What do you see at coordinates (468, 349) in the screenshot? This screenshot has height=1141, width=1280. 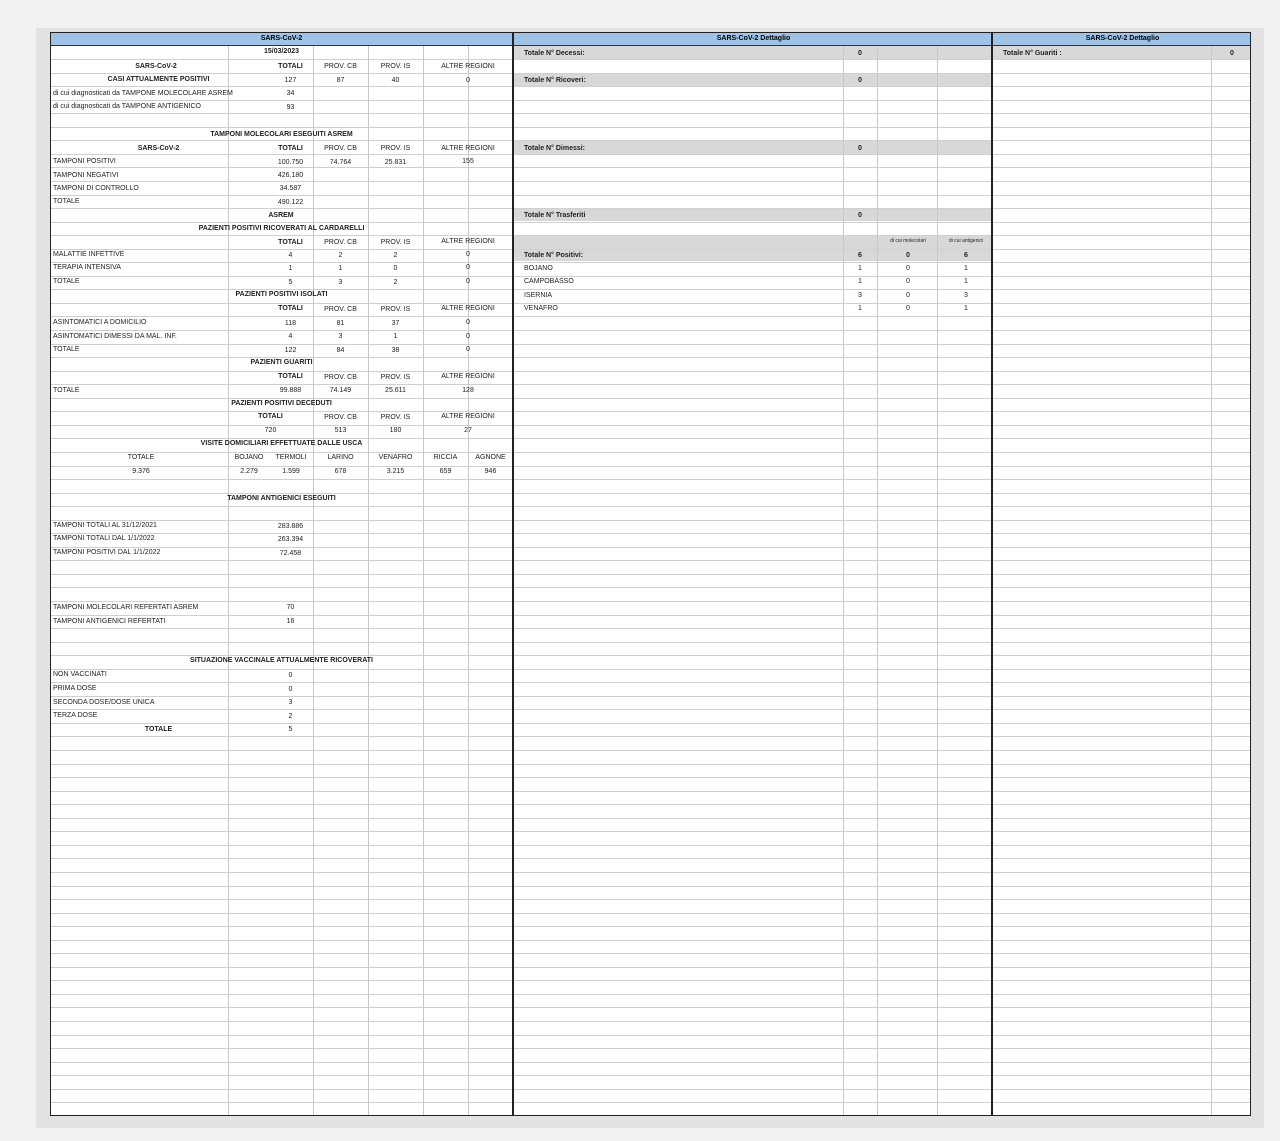 I see `isolati-altre: 0` at bounding box center [468, 349].